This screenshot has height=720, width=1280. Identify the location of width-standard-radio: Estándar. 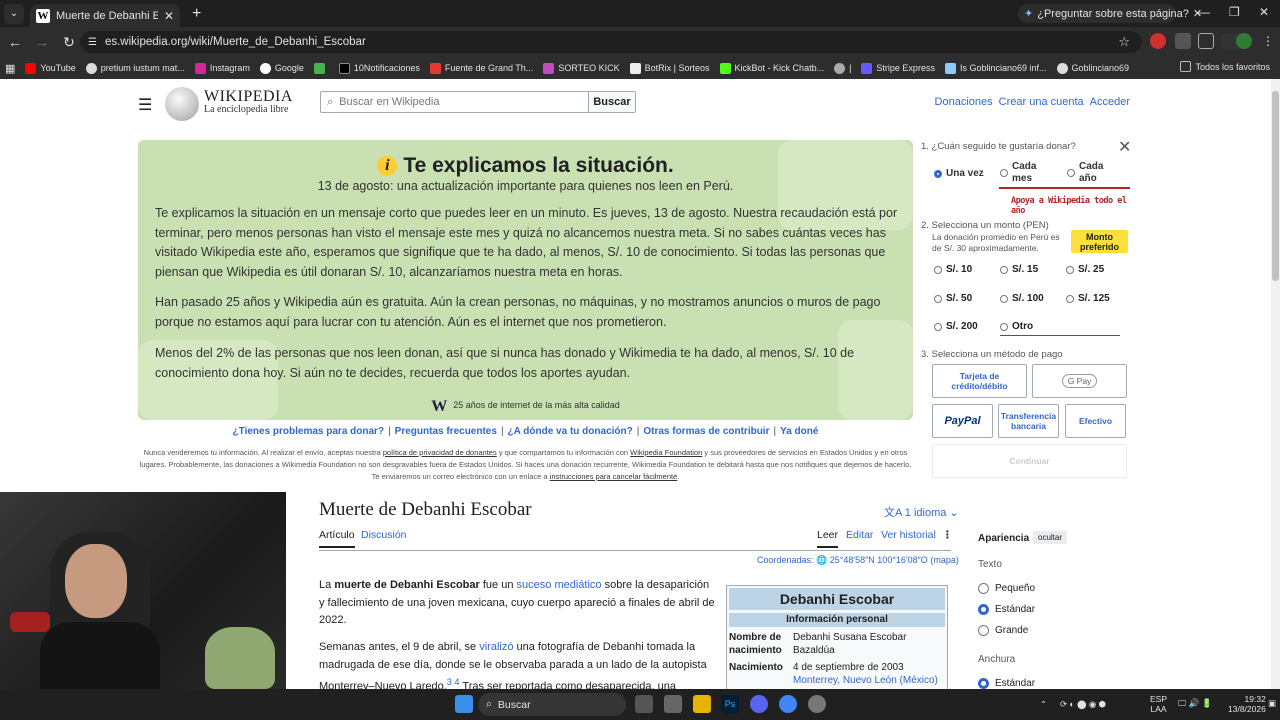
(1006, 683).